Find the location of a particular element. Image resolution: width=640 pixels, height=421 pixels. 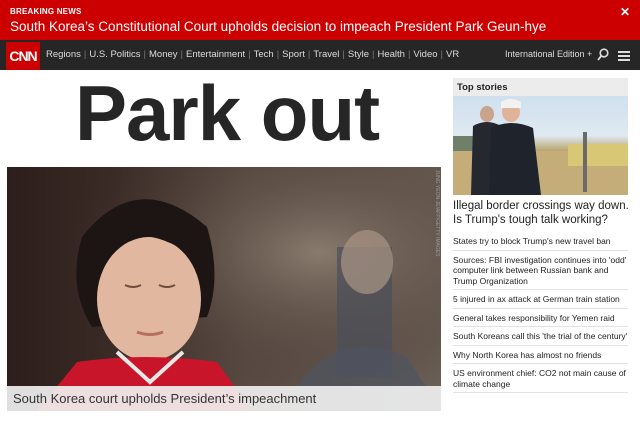

menu-icon is located at coordinates (624, 56).